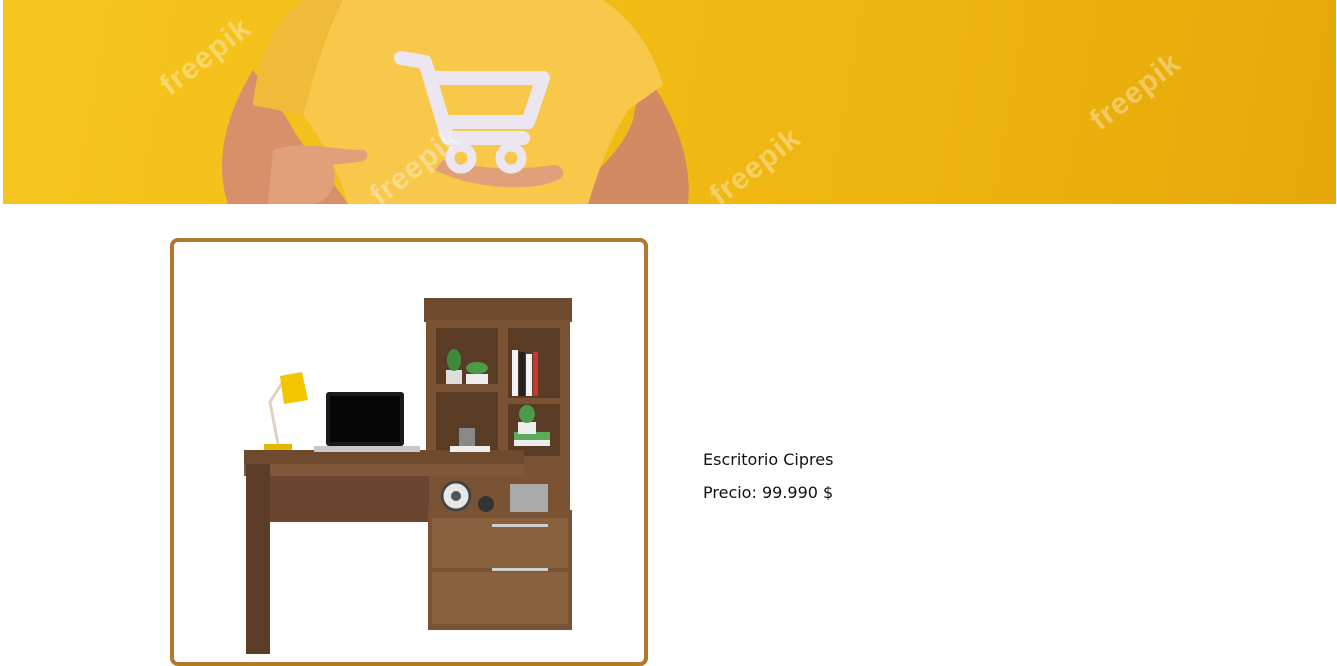 Image resolution: width=1337 pixels, height=666 pixels. Describe the element at coordinates (278, 447) in the screenshot. I see `lamp-base` at that location.